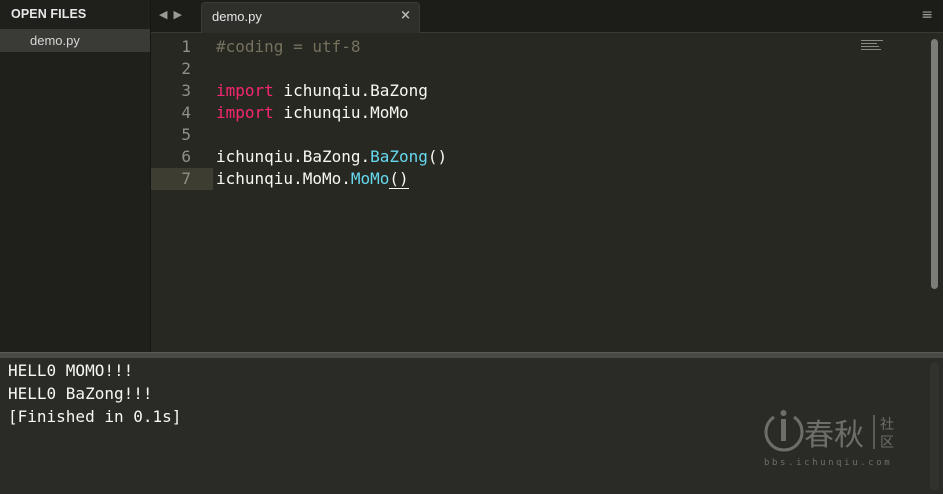 The width and height of the screenshot is (943, 494). I want to click on code-token-plain: (), so click(437, 156).